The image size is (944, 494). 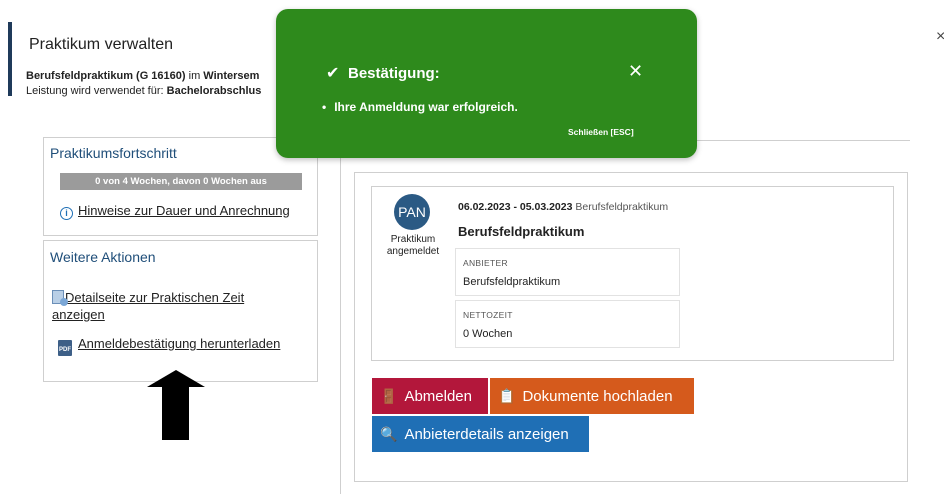 I want to click on usage-label: Leistung wird verwendet für:, so click(x=96, y=91).